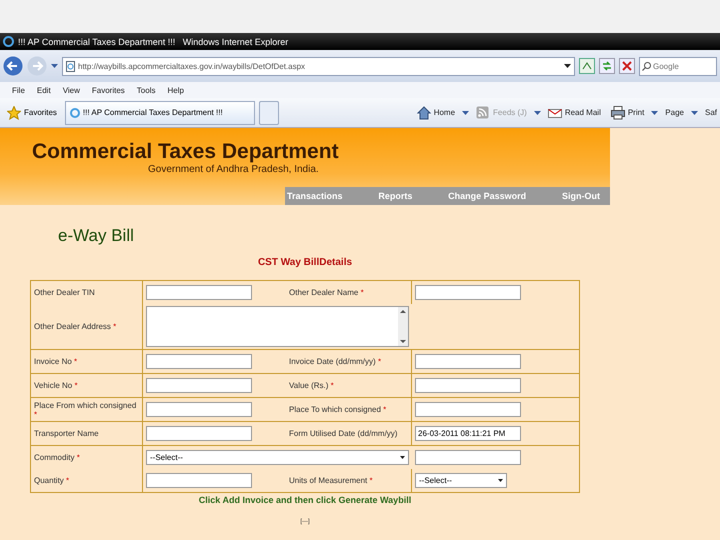 The height and width of the screenshot is (540, 720). I want to click on field-label: Invoice Date (dd/mm/yy) *, so click(335, 361).